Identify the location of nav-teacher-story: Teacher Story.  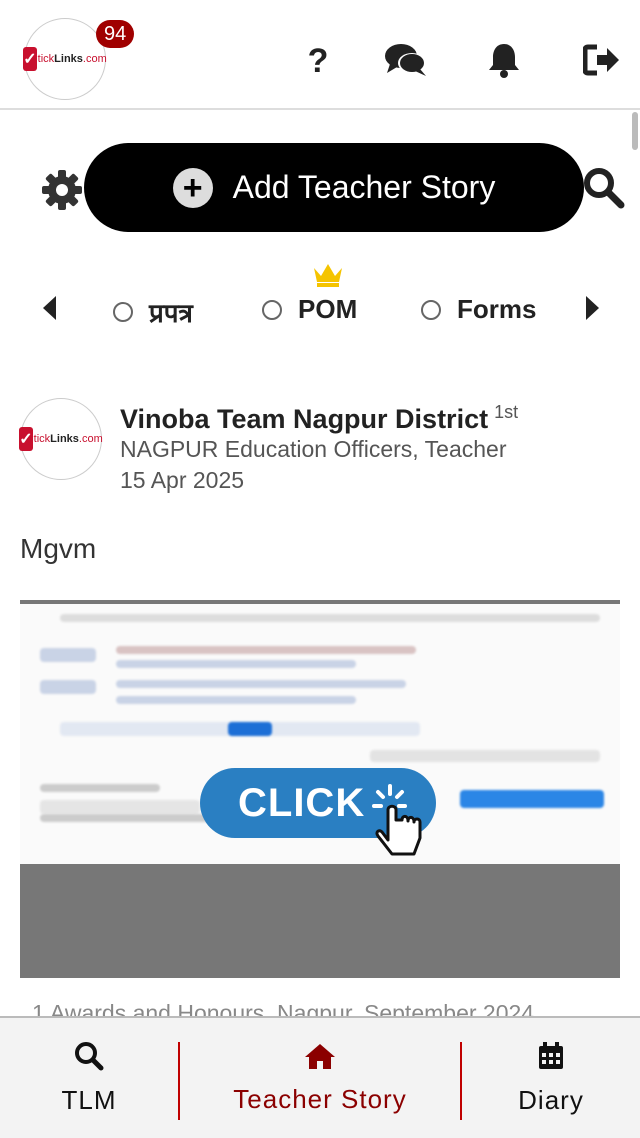
(320, 1078).